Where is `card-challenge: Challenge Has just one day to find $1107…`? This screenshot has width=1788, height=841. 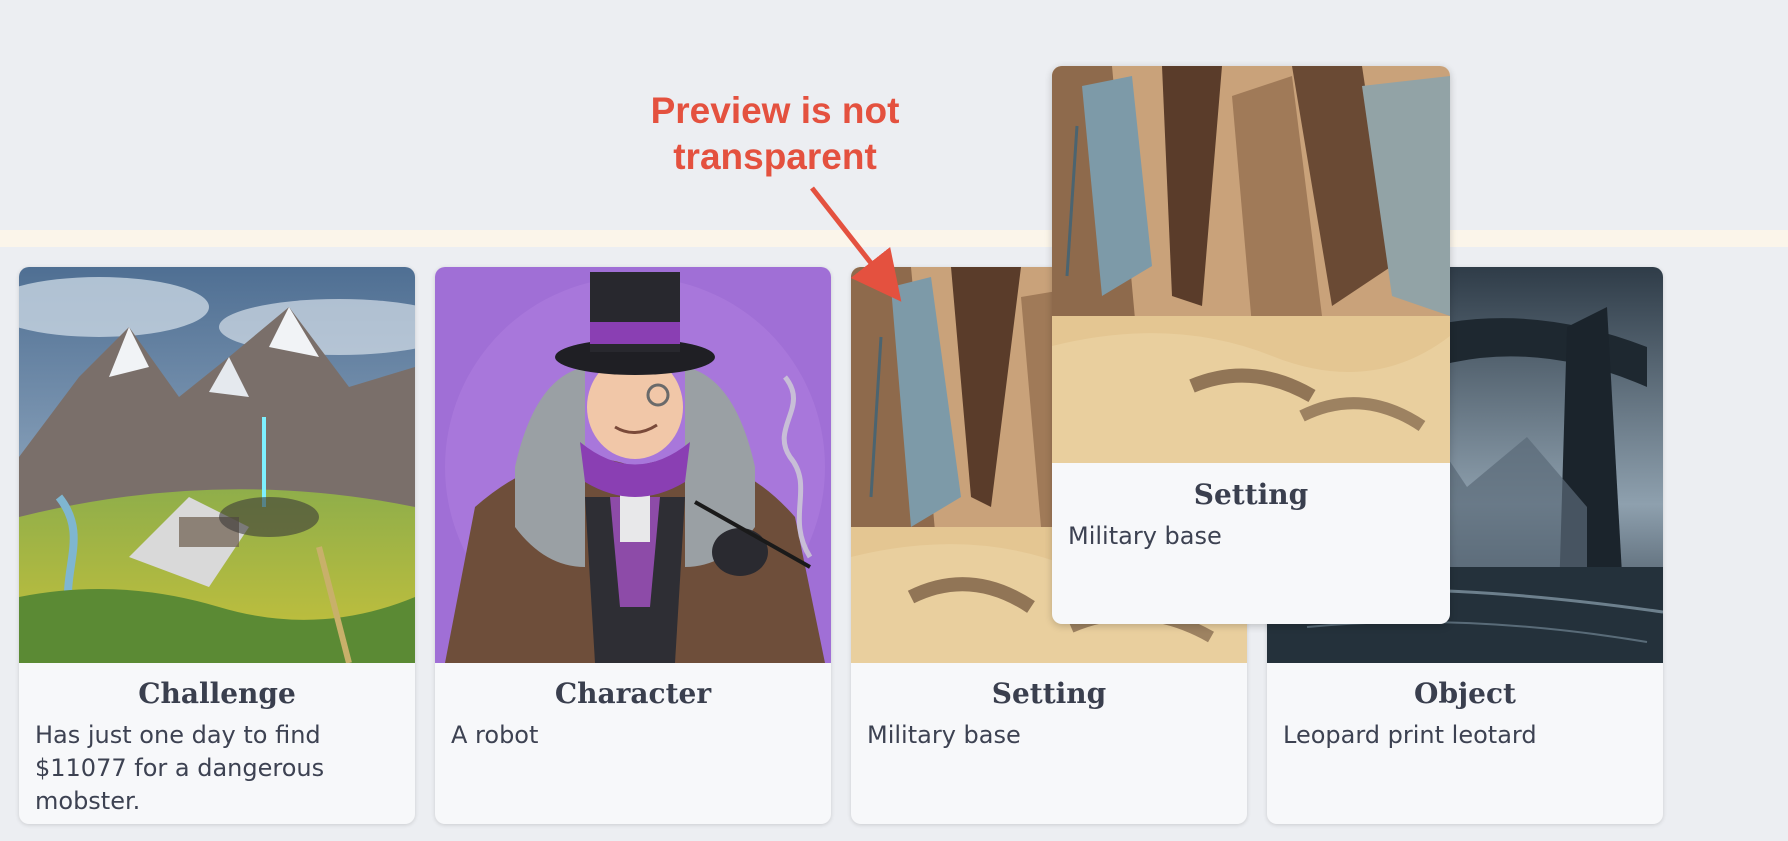 card-challenge: Challenge Has just one day to find $1107… is located at coordinates (217, 545).